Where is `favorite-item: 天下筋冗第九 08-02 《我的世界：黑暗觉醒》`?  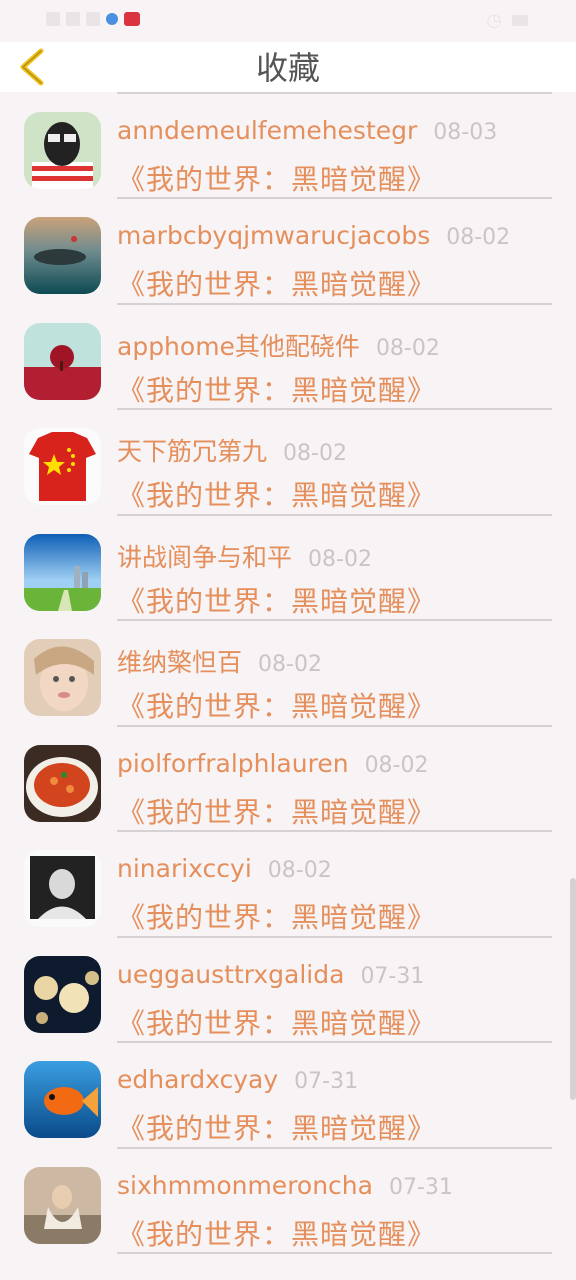 favorite-item: 天下筋冗第九 08-02 《我的世界：黑暗觉醒》 is located at coordinates (288, 463).